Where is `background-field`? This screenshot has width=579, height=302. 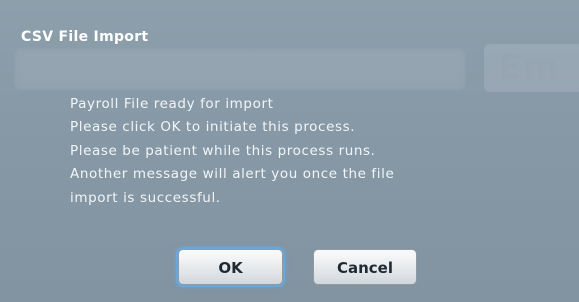 background-field is located at coordinates (240, 69).